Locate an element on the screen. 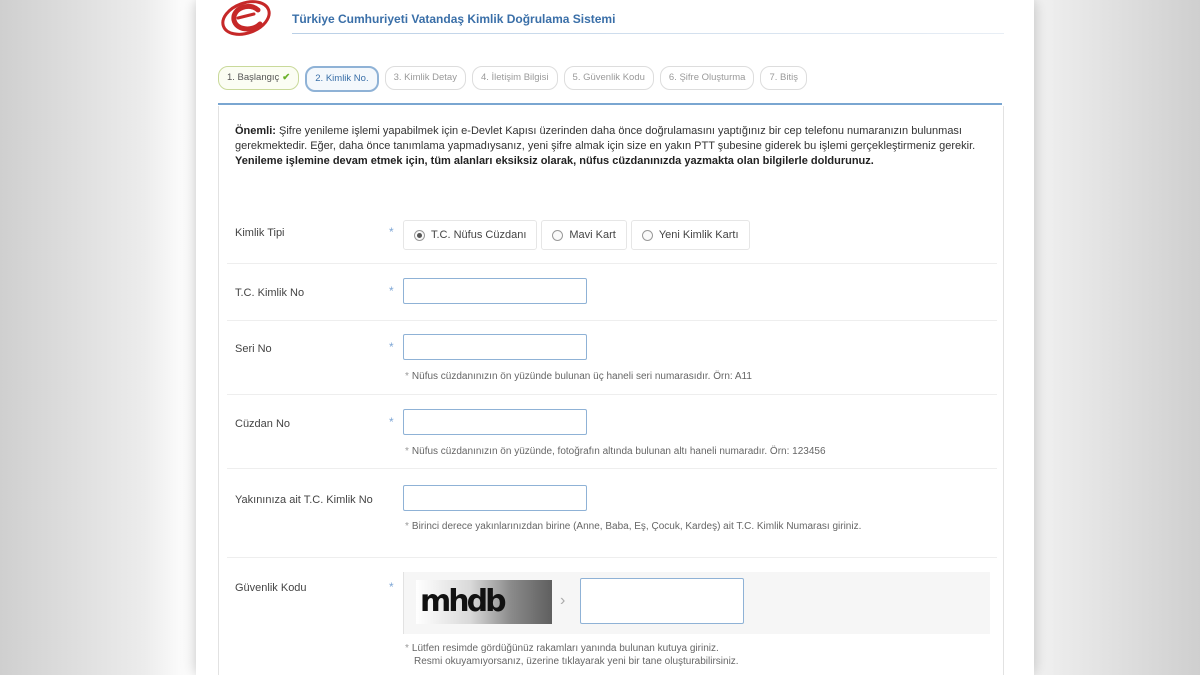  tc-no-label: T.C. Kimlik No is located at coordinates (270, 293).